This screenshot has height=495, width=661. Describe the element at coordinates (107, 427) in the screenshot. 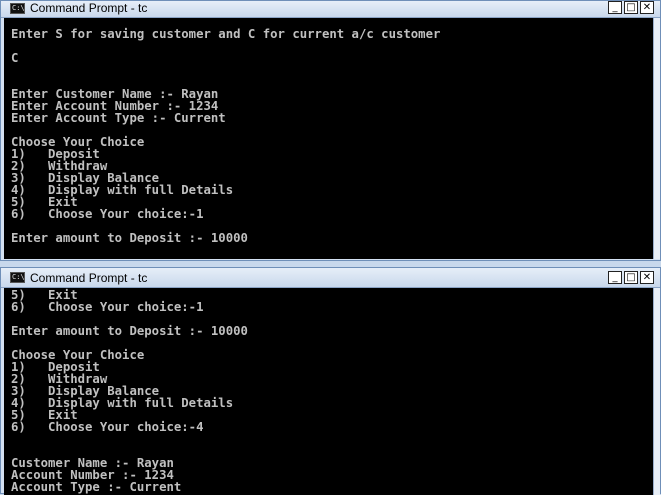

I see `console-line: 6) Choose Your choice:-4` at that location.